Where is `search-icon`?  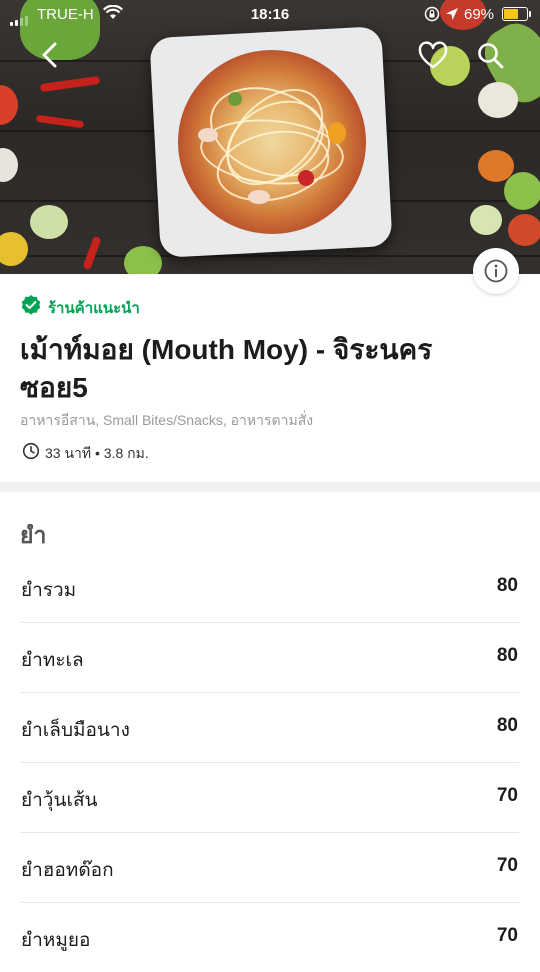 search-icon is located at coordinates (491, 56).